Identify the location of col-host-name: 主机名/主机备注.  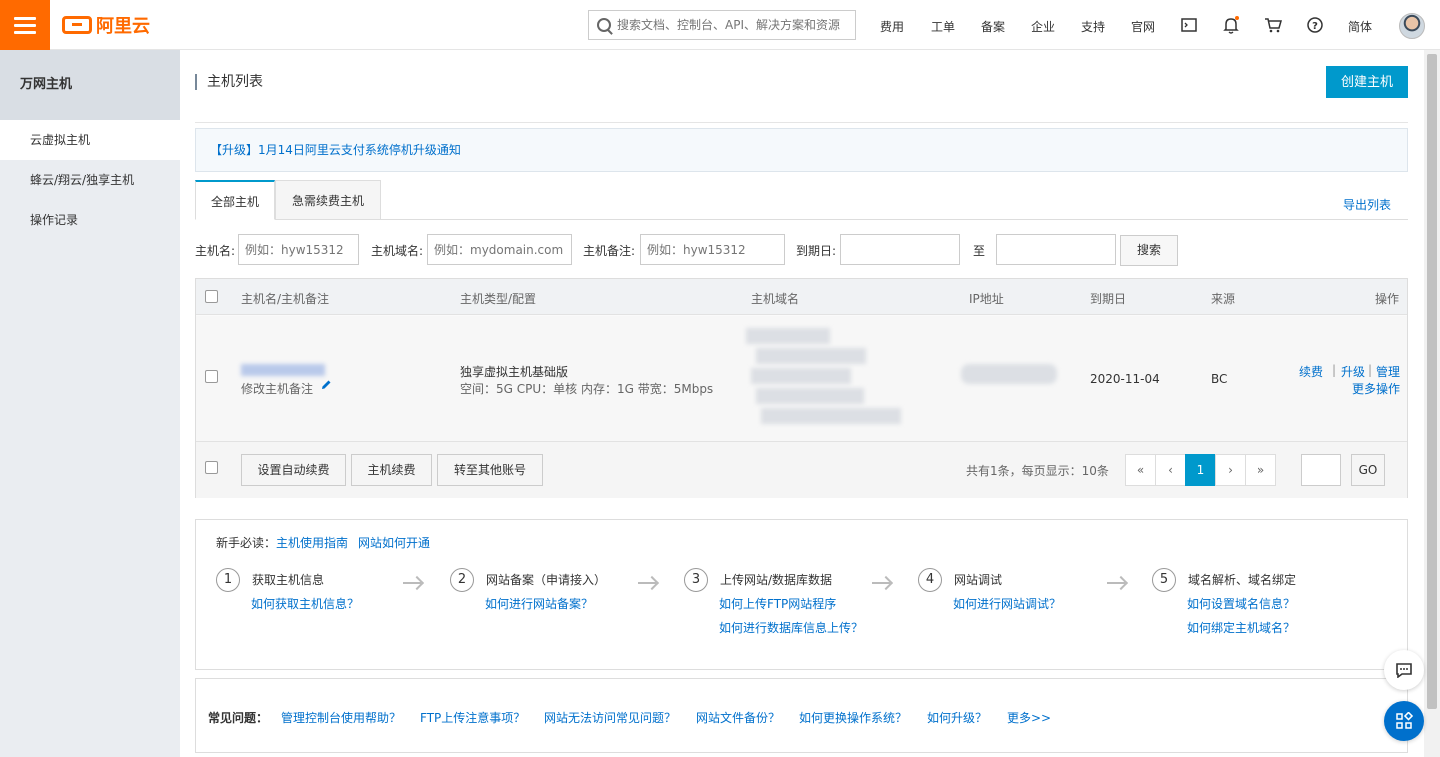
(285, 299).